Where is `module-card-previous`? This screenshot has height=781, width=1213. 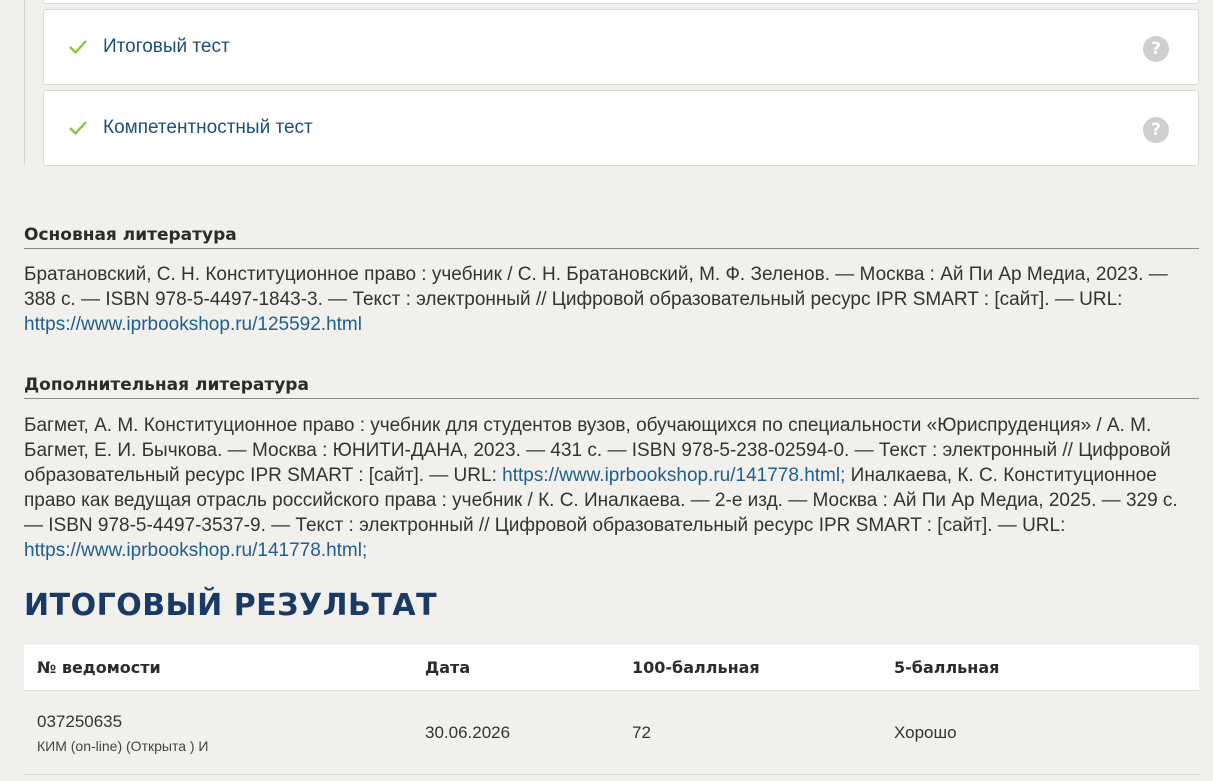
module-card-previous is located at coordinates (621, 2).